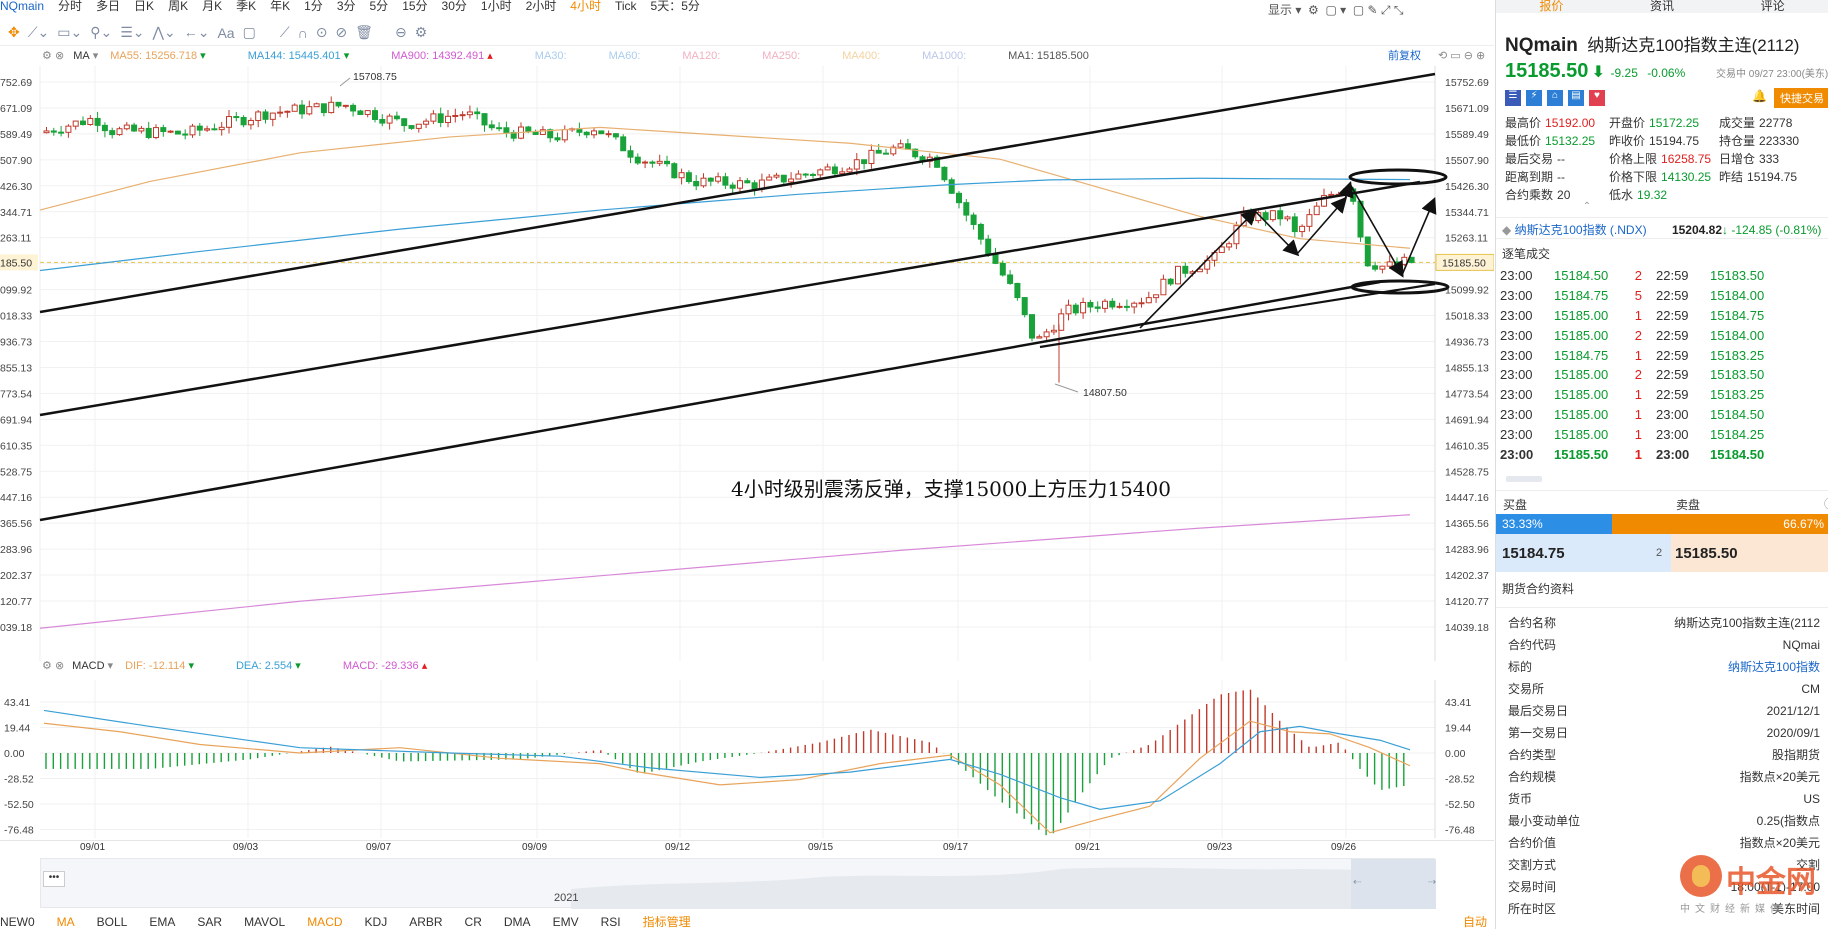 This screenshot has height=929, width=1828. What do you see at coordinates (667, 922) in the screenshot?
I see `indicator-13: 指标管理` at bounding box center [667, 922].